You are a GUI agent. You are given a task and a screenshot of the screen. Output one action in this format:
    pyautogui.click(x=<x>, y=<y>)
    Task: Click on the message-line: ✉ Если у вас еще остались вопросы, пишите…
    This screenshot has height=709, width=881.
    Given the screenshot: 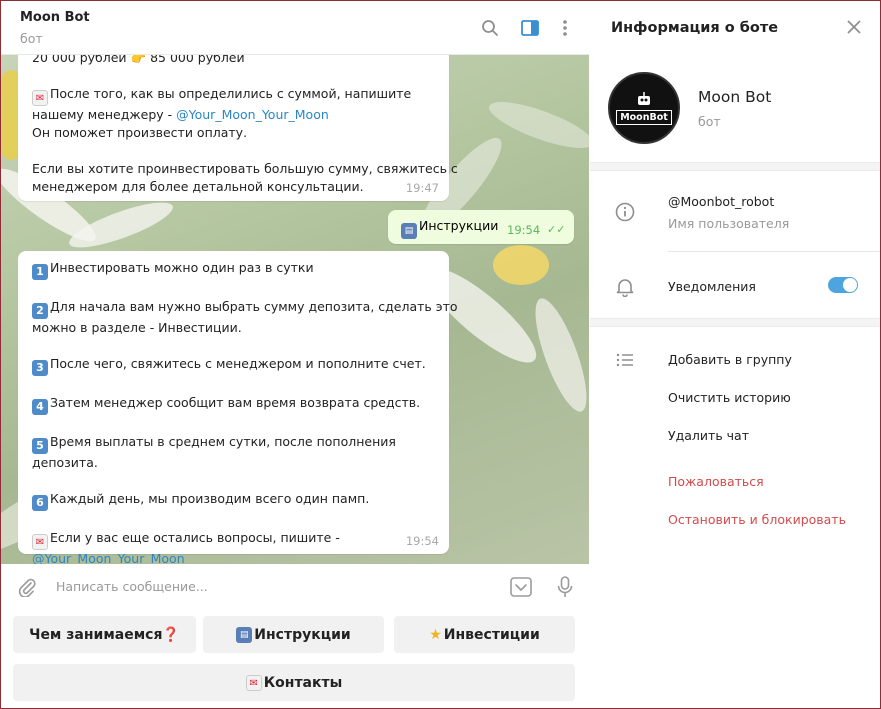 What is the action you would take?
    pyautogui.click(x=233, y=539)
    